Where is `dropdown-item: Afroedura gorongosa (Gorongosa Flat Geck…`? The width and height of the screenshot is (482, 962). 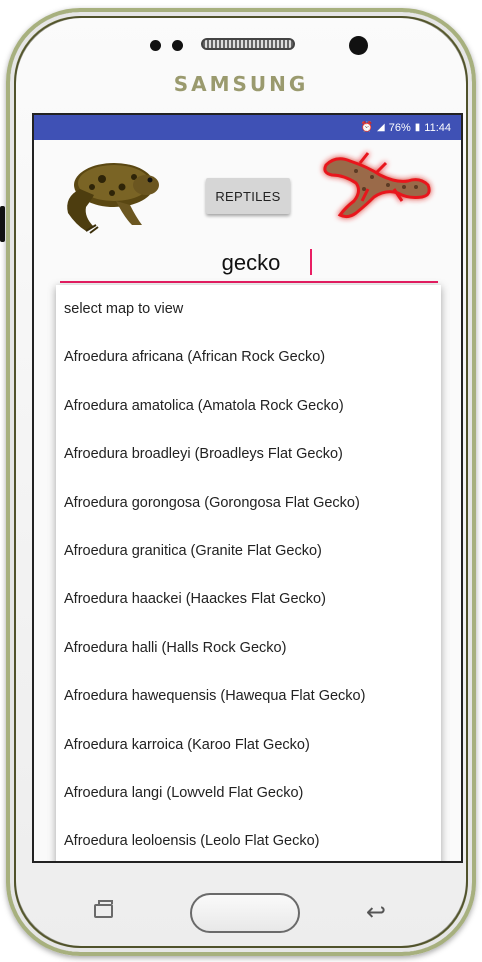
dropdown-item: Afroedura gorongosa (Gorongosa Flat Geck… is located at coordinates (248, 503).